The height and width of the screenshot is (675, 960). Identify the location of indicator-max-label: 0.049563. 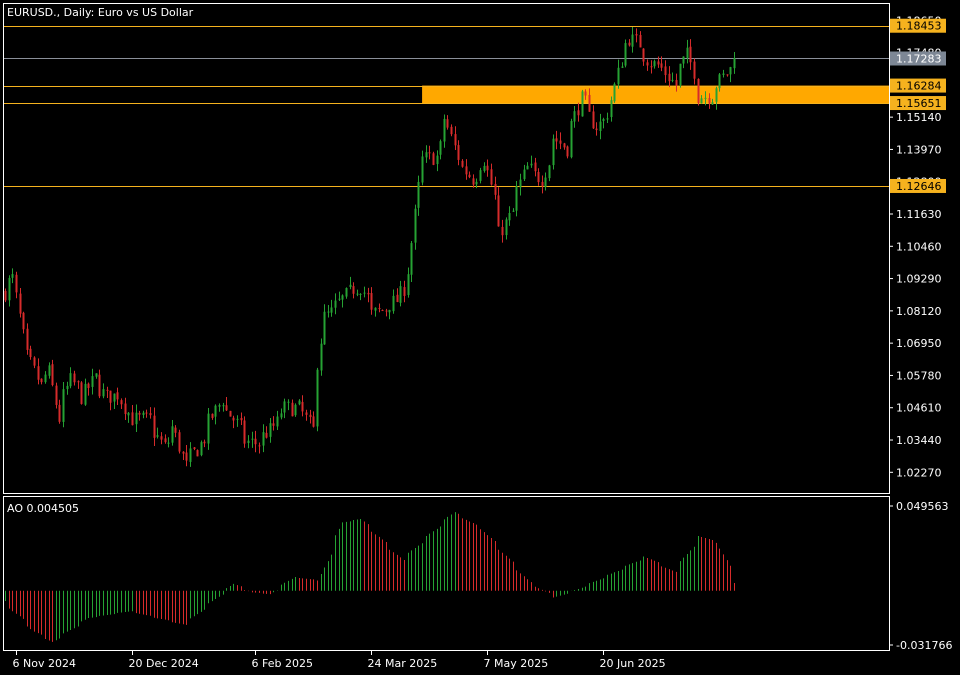
(922, 506).